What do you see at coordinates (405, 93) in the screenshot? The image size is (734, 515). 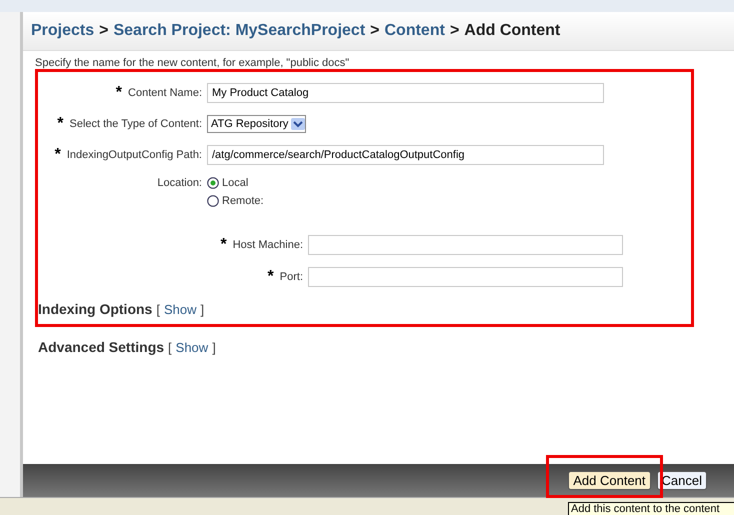 I see `input-field: My Product Catalog` at bounding box center [405, 93].